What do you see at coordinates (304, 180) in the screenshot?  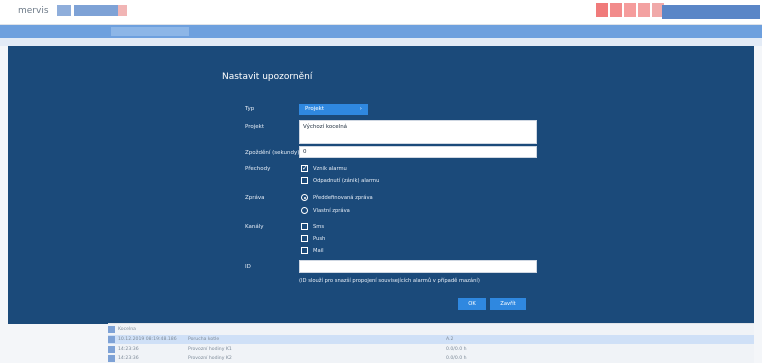 I see `alarm-end-checkbox` at bounding box center [304, 180].